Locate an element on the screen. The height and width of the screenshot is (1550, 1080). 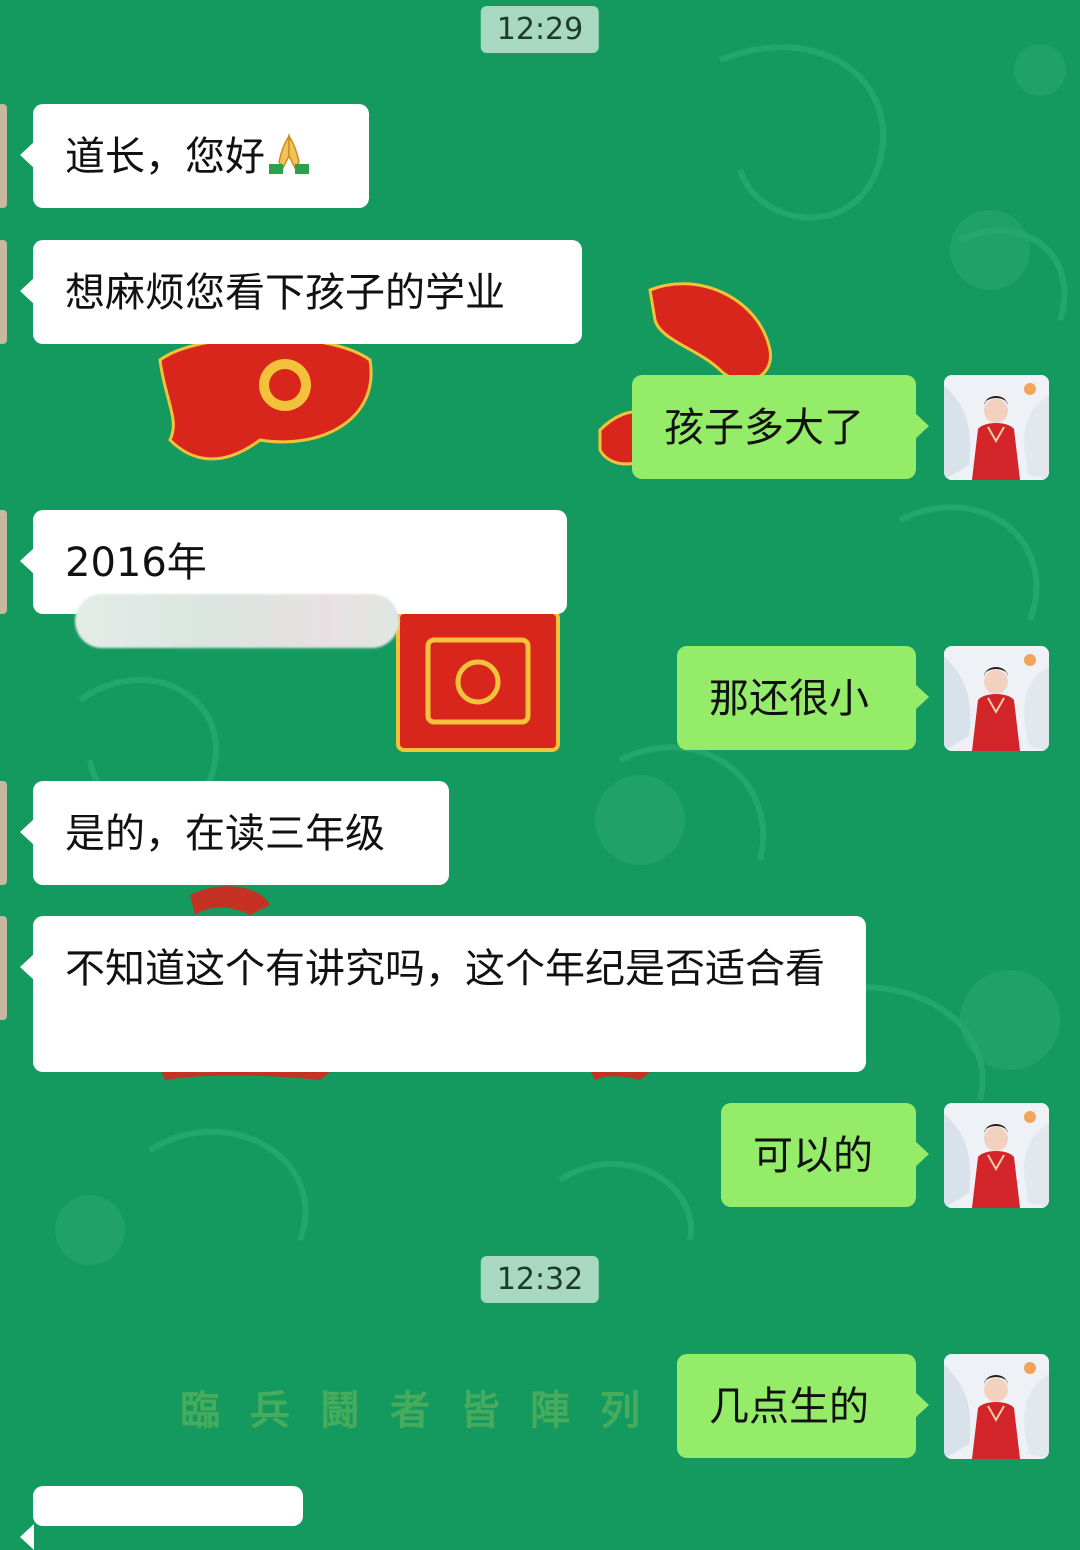
incoming-message: 2016年 is located at coordinates (293, 579).